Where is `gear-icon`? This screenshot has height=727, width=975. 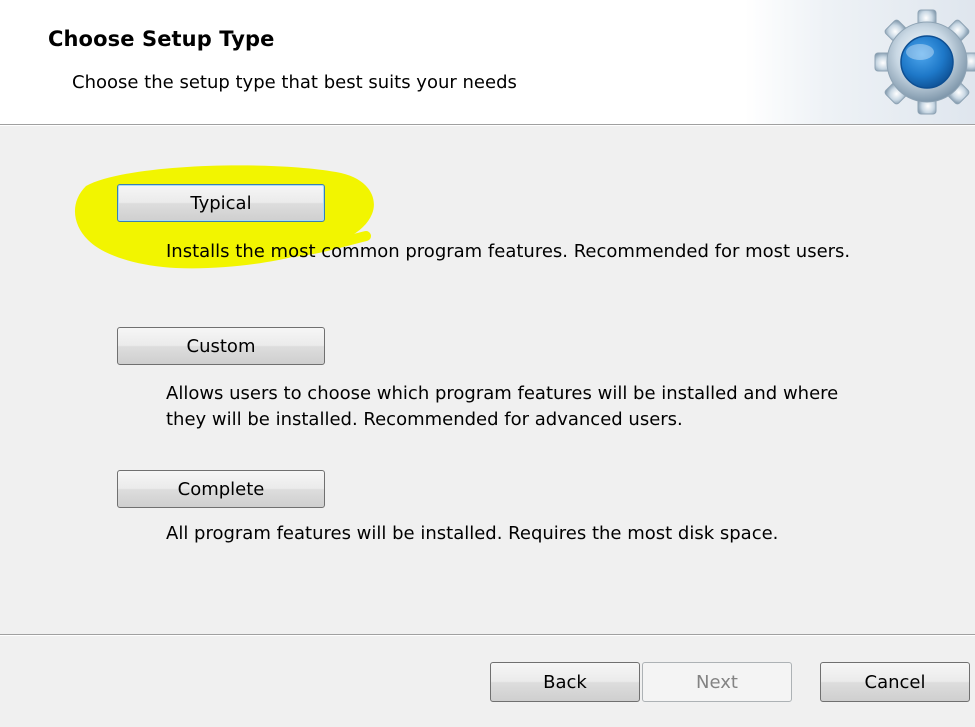
gear-icon is located at coordinates (924, 62).